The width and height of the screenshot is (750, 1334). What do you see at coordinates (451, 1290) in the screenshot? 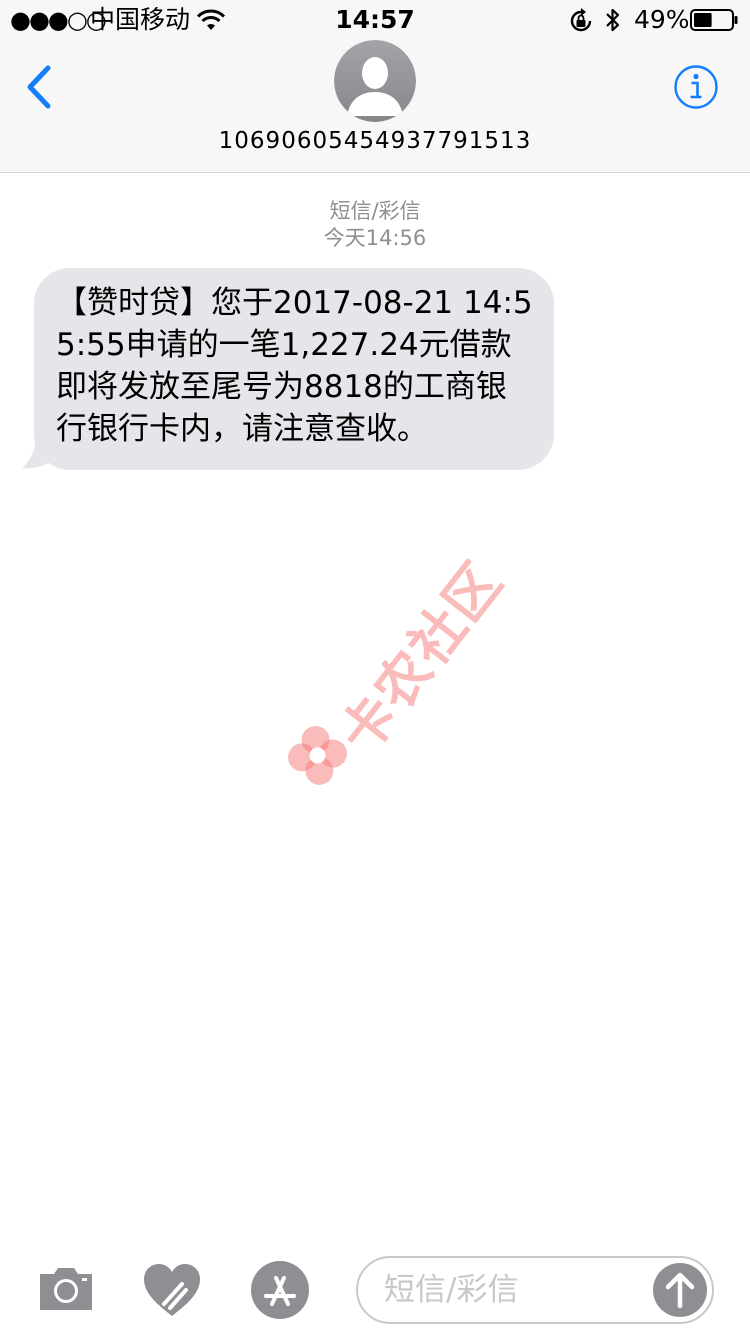
I see `message-input-placeholder: 短信/彩信` at bounding box center [451, 1290].